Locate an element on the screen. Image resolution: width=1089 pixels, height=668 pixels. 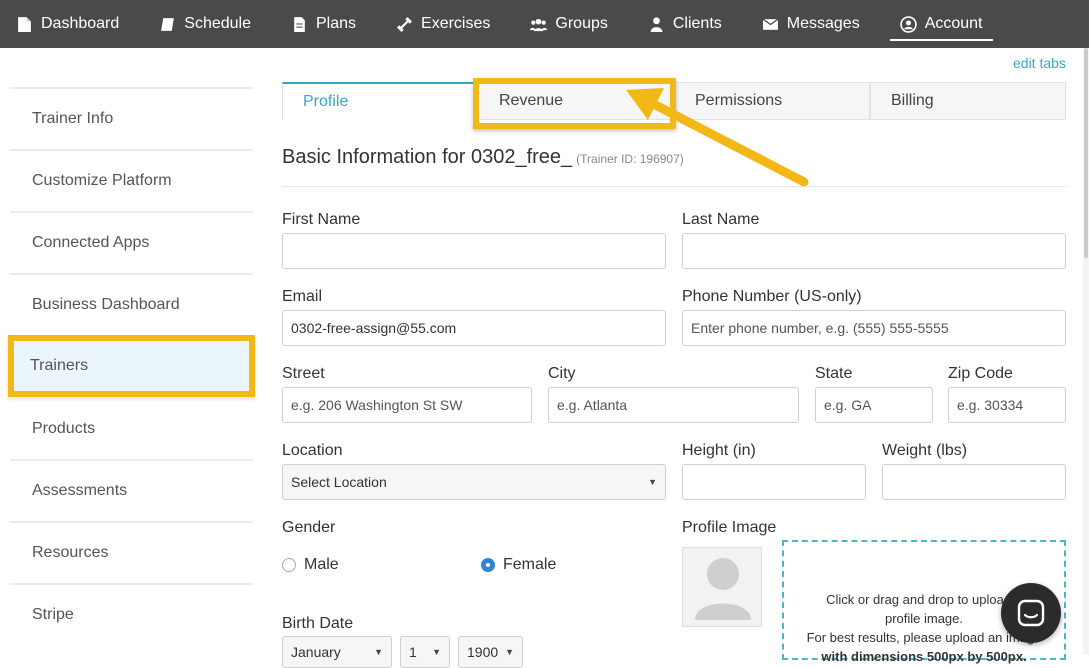
sidebar-item-label: Connected Apps is located at coordinates (91, 242).